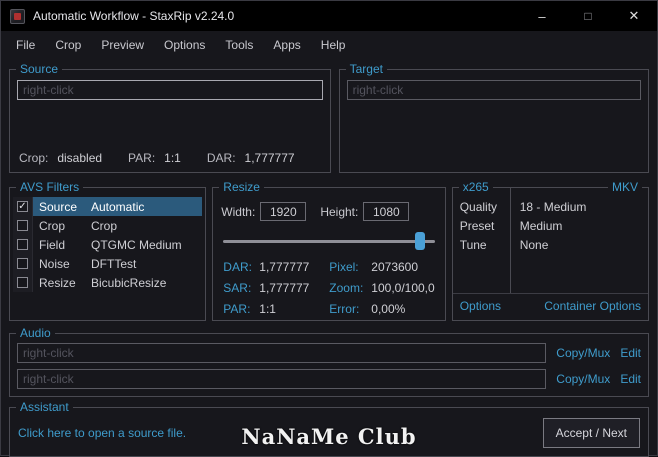 This screenshot has height=457, width=658. What do you see at coordinates (542, 16) in the screenshot?
I see `minimize-button: –` at bounding box center [542, 16].